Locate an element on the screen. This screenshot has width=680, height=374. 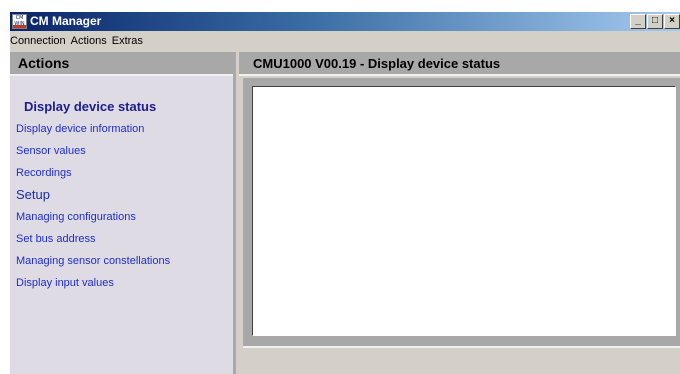
nav-recordings: Recordings is located at coordinates (121, 173).